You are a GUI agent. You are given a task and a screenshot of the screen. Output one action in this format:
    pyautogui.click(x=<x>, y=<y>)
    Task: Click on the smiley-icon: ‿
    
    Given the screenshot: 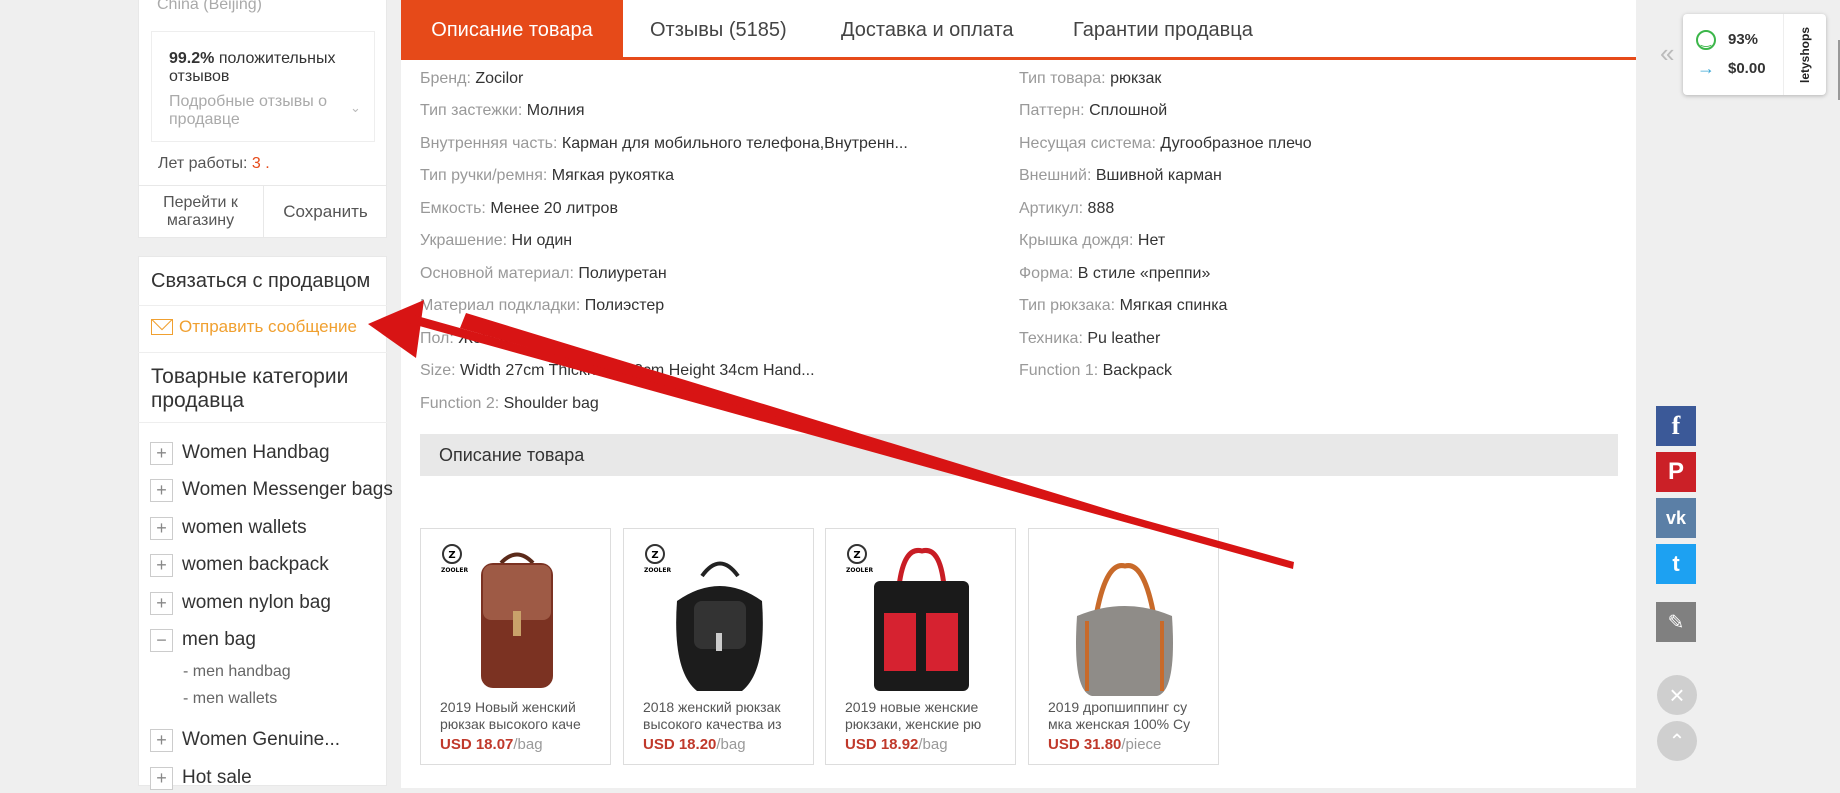 What is the action you would take?
    pyautogui.click(x=1706, y=40)
    